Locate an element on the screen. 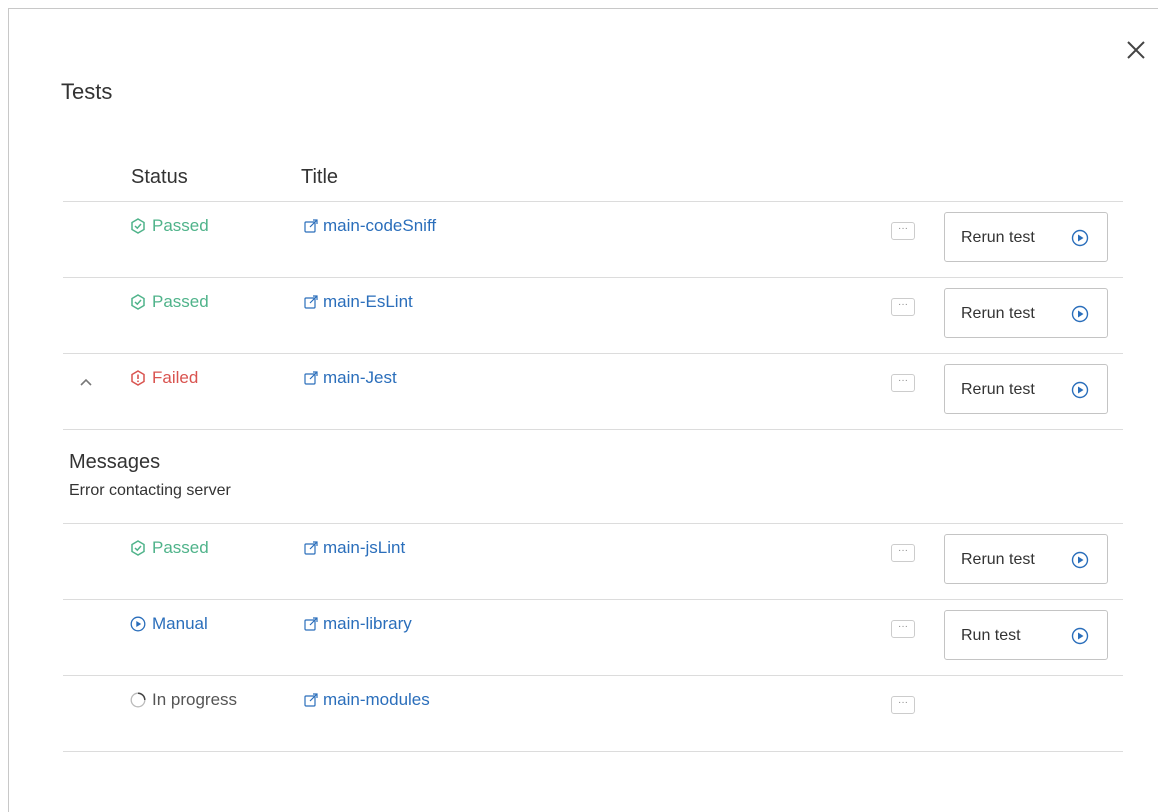  run-test-button: Run test is located at coordinates (1026, 635).